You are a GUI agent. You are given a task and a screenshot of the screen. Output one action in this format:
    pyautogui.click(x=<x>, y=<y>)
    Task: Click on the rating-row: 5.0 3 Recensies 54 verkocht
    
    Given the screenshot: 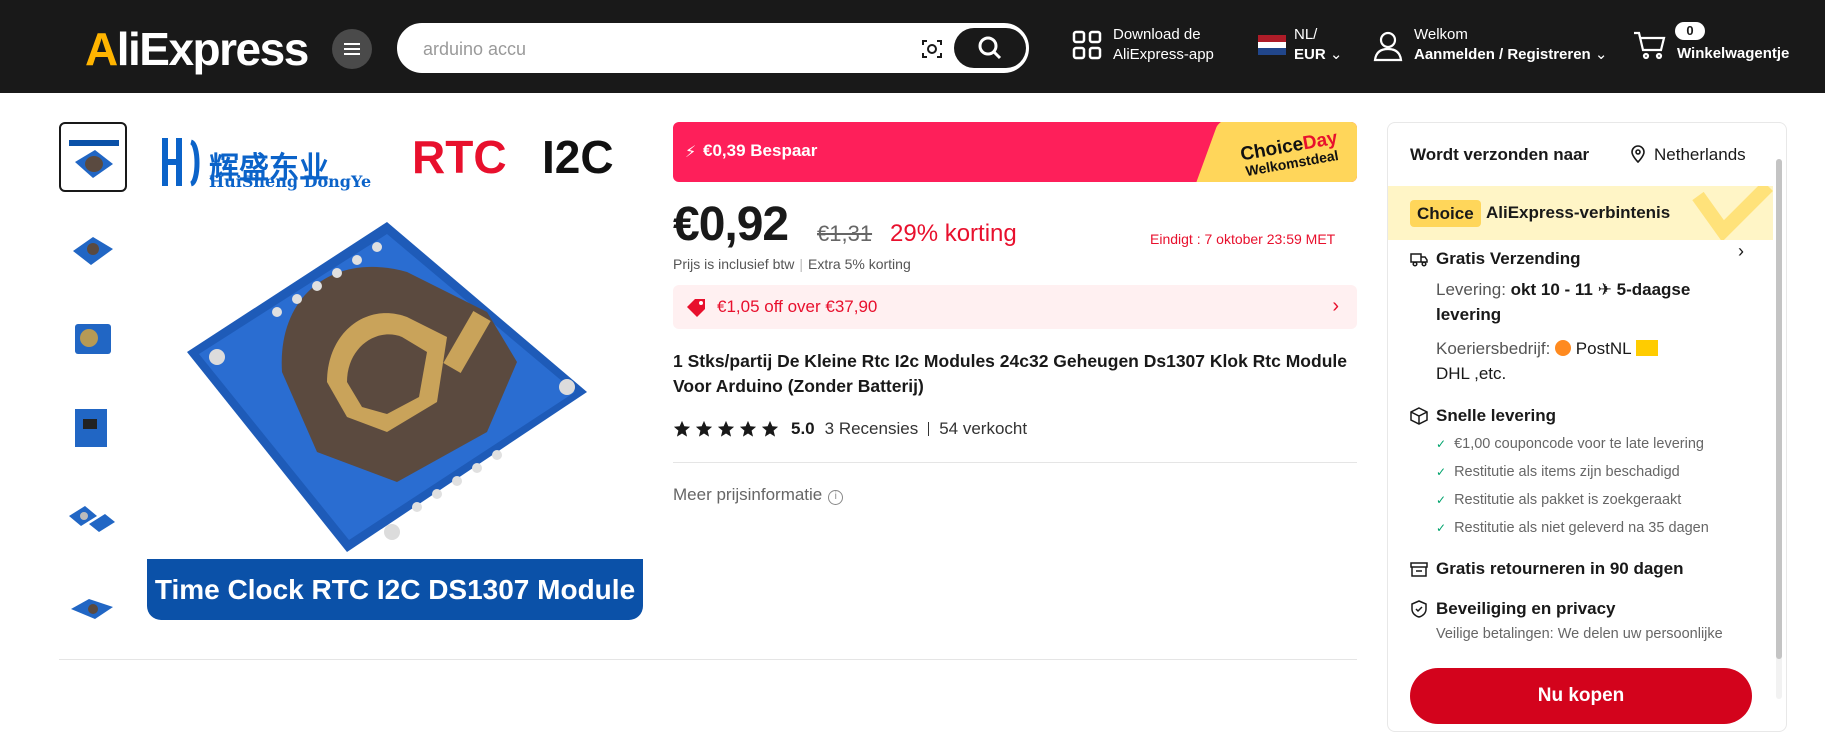 What is the action you would take?
    pyautogui.click(x=850, y=429)
    